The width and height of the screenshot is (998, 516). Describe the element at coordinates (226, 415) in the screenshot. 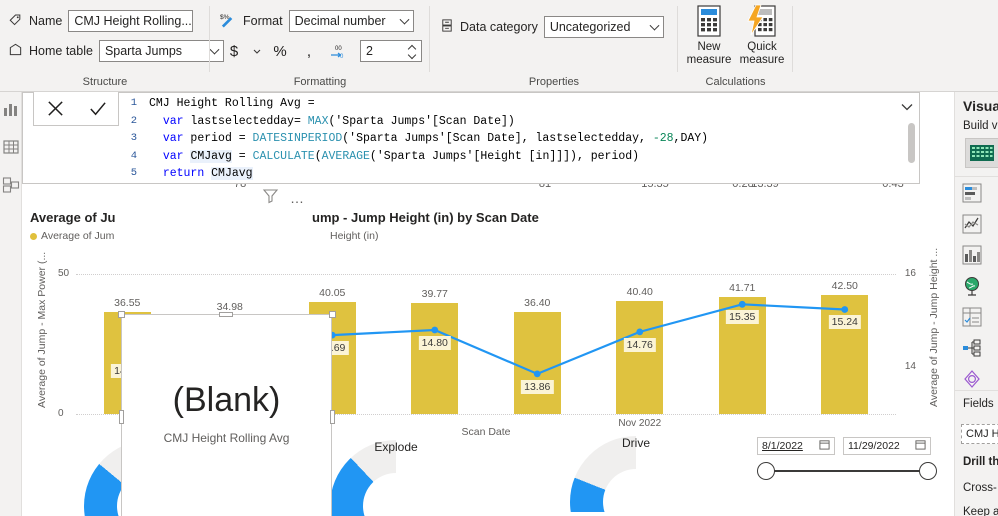

I see `blank-card-visual: (Blank) CMJ Height Rolling Avg` at that location.